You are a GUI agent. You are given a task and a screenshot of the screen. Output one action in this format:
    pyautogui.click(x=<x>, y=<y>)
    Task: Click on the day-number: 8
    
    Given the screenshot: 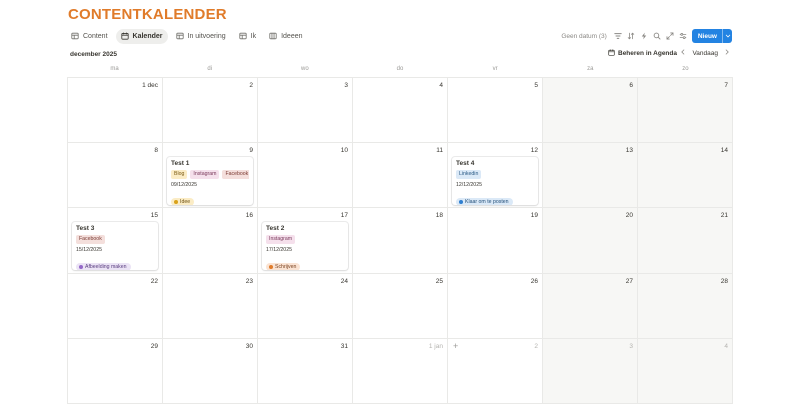 What is the action you would take?
    pyautogui.click(x=156, y=151)
    